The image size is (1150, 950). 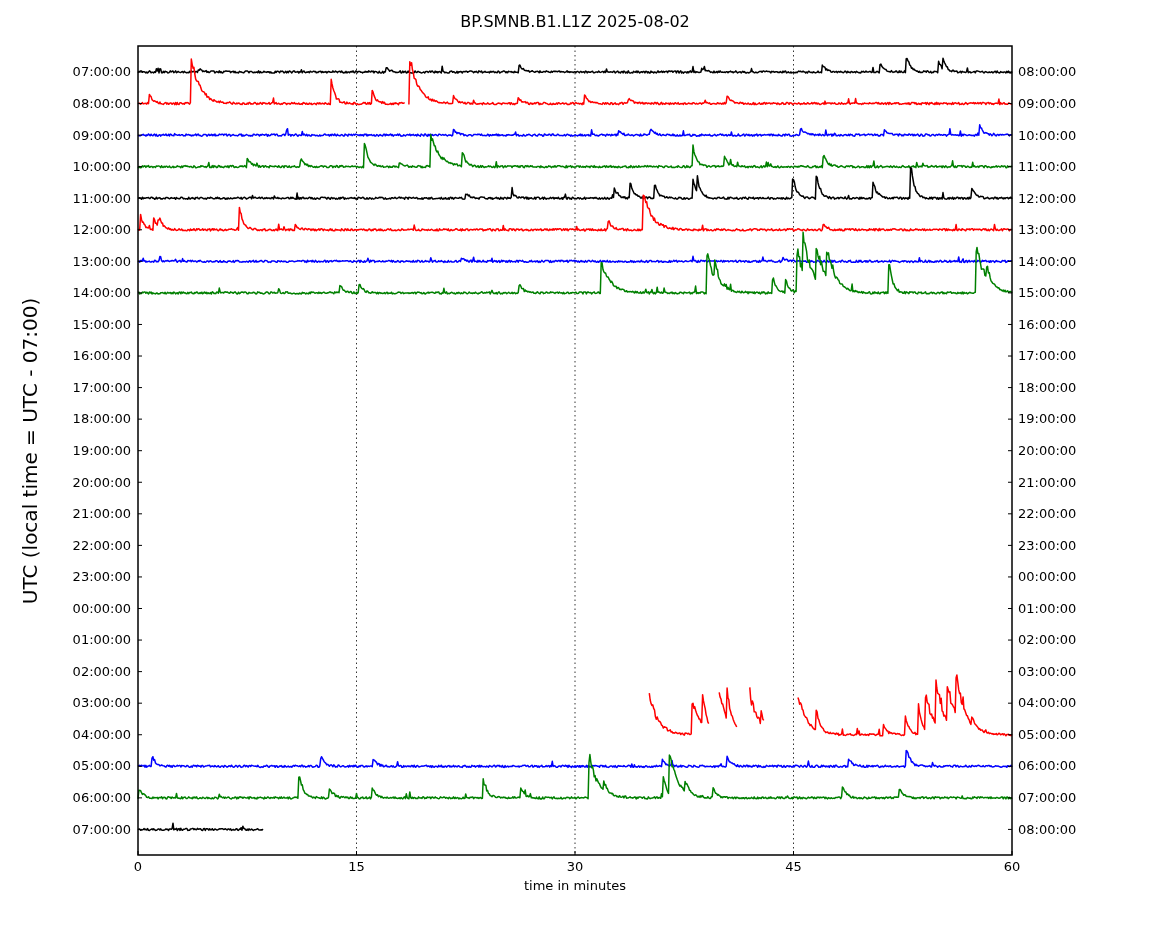 I want to click on x-tick-label: 15, so click(x=356, y=866).